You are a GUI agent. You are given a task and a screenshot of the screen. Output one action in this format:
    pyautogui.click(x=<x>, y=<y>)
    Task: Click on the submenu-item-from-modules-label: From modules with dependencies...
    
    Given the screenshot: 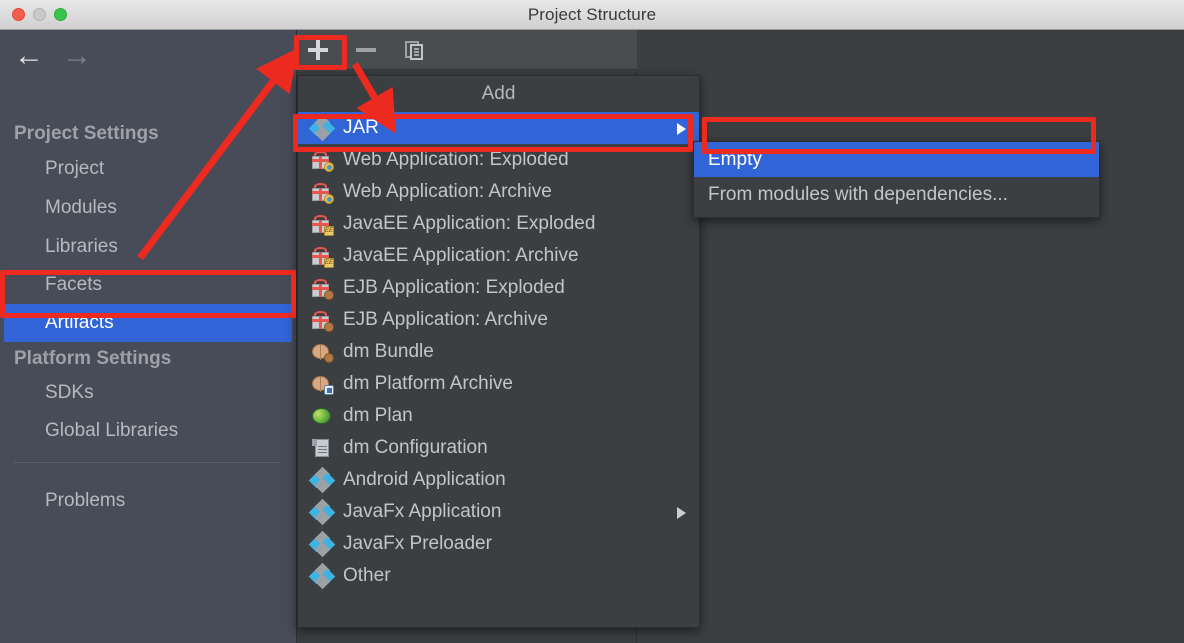 What is the action you would take?
    pyautogui.click(x=858, y=194)
    